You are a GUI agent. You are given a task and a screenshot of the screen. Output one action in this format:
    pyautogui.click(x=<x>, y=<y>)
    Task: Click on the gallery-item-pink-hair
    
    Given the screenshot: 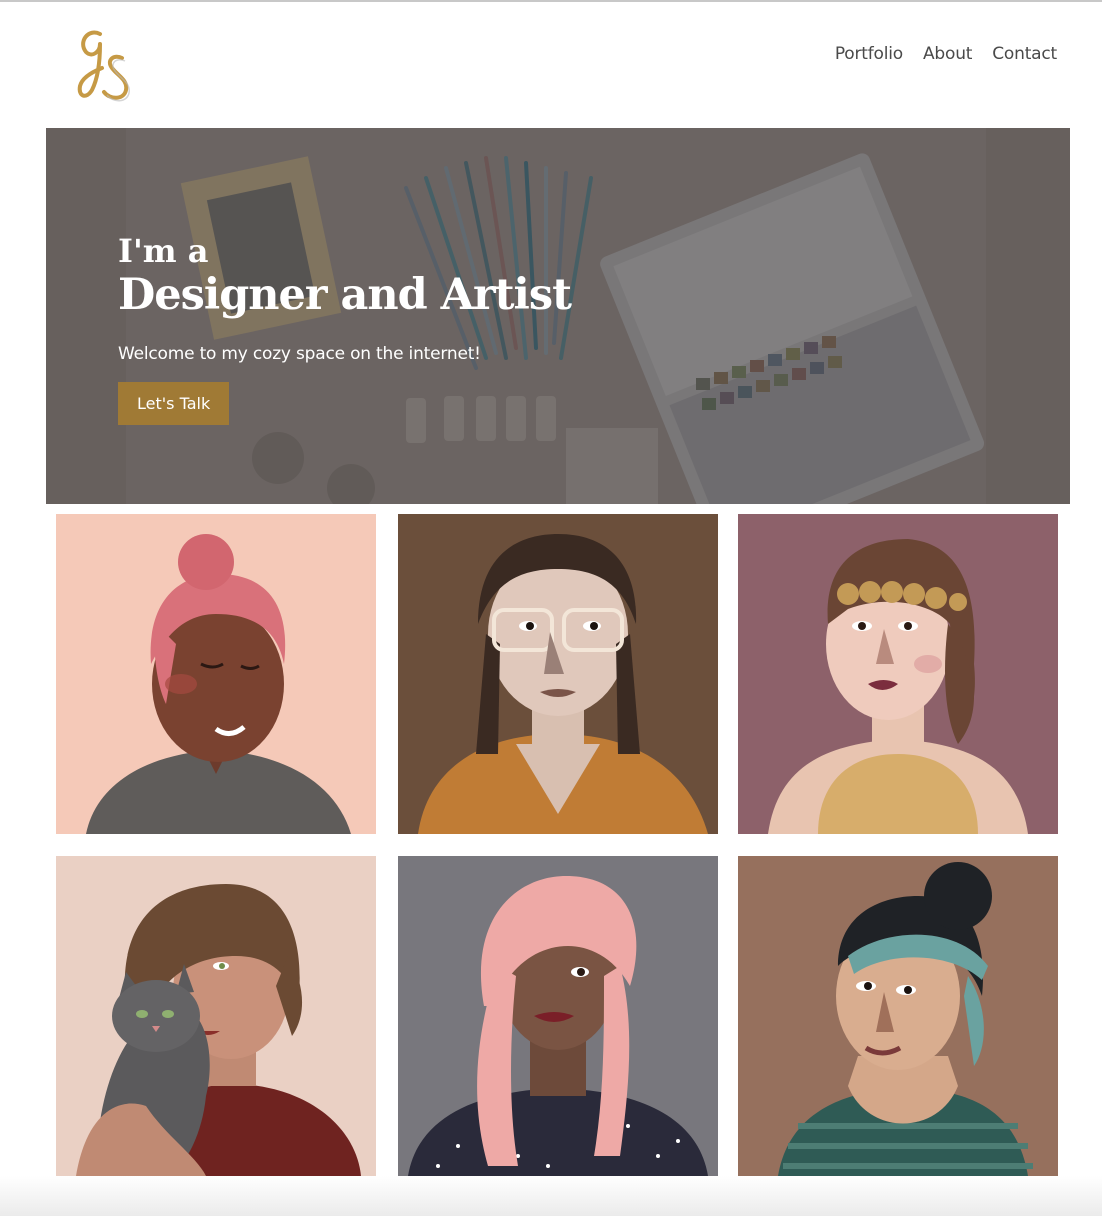 What is the action you would take?
    pyautogui.click(x=558, y=1016)
    